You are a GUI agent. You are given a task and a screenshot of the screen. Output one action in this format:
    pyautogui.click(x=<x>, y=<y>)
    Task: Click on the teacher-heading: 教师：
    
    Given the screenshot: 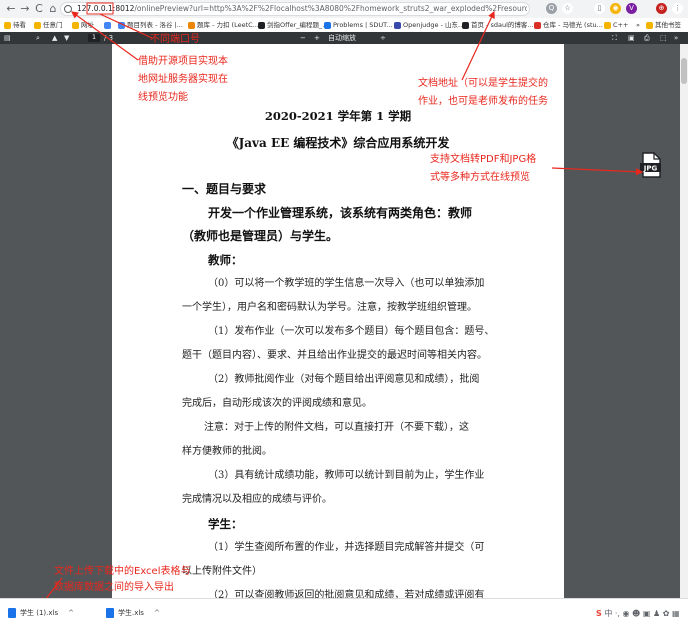 What is the action you would take?
    pyautogui.click(x=225, y=260)
    